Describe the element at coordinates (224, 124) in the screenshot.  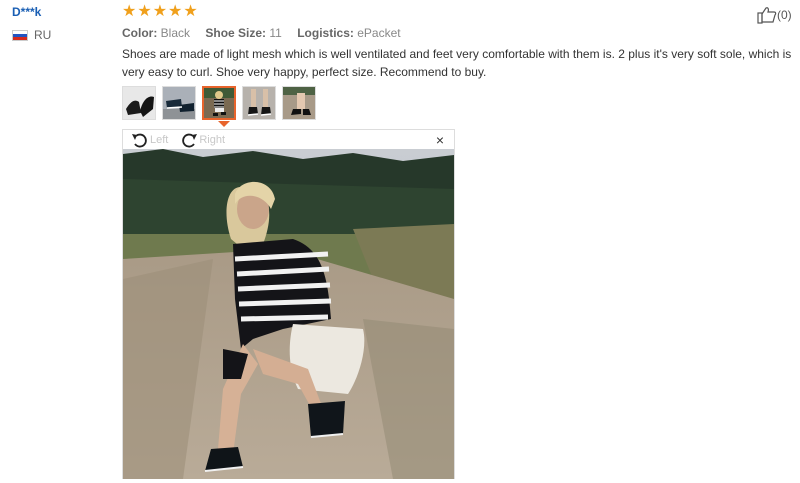
I see `active-thumbnail-indicator` at that location.